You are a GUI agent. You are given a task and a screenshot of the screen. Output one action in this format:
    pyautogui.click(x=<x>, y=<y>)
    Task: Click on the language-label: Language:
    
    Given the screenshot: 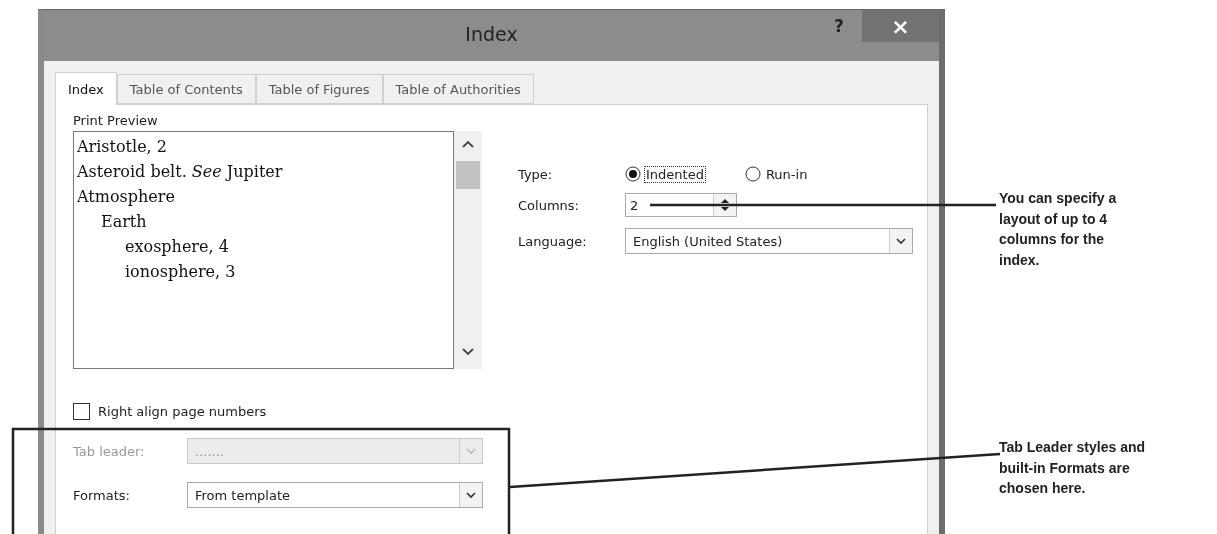 What is the action you would take?
    pyautogui.click(x=553, y=241)
    